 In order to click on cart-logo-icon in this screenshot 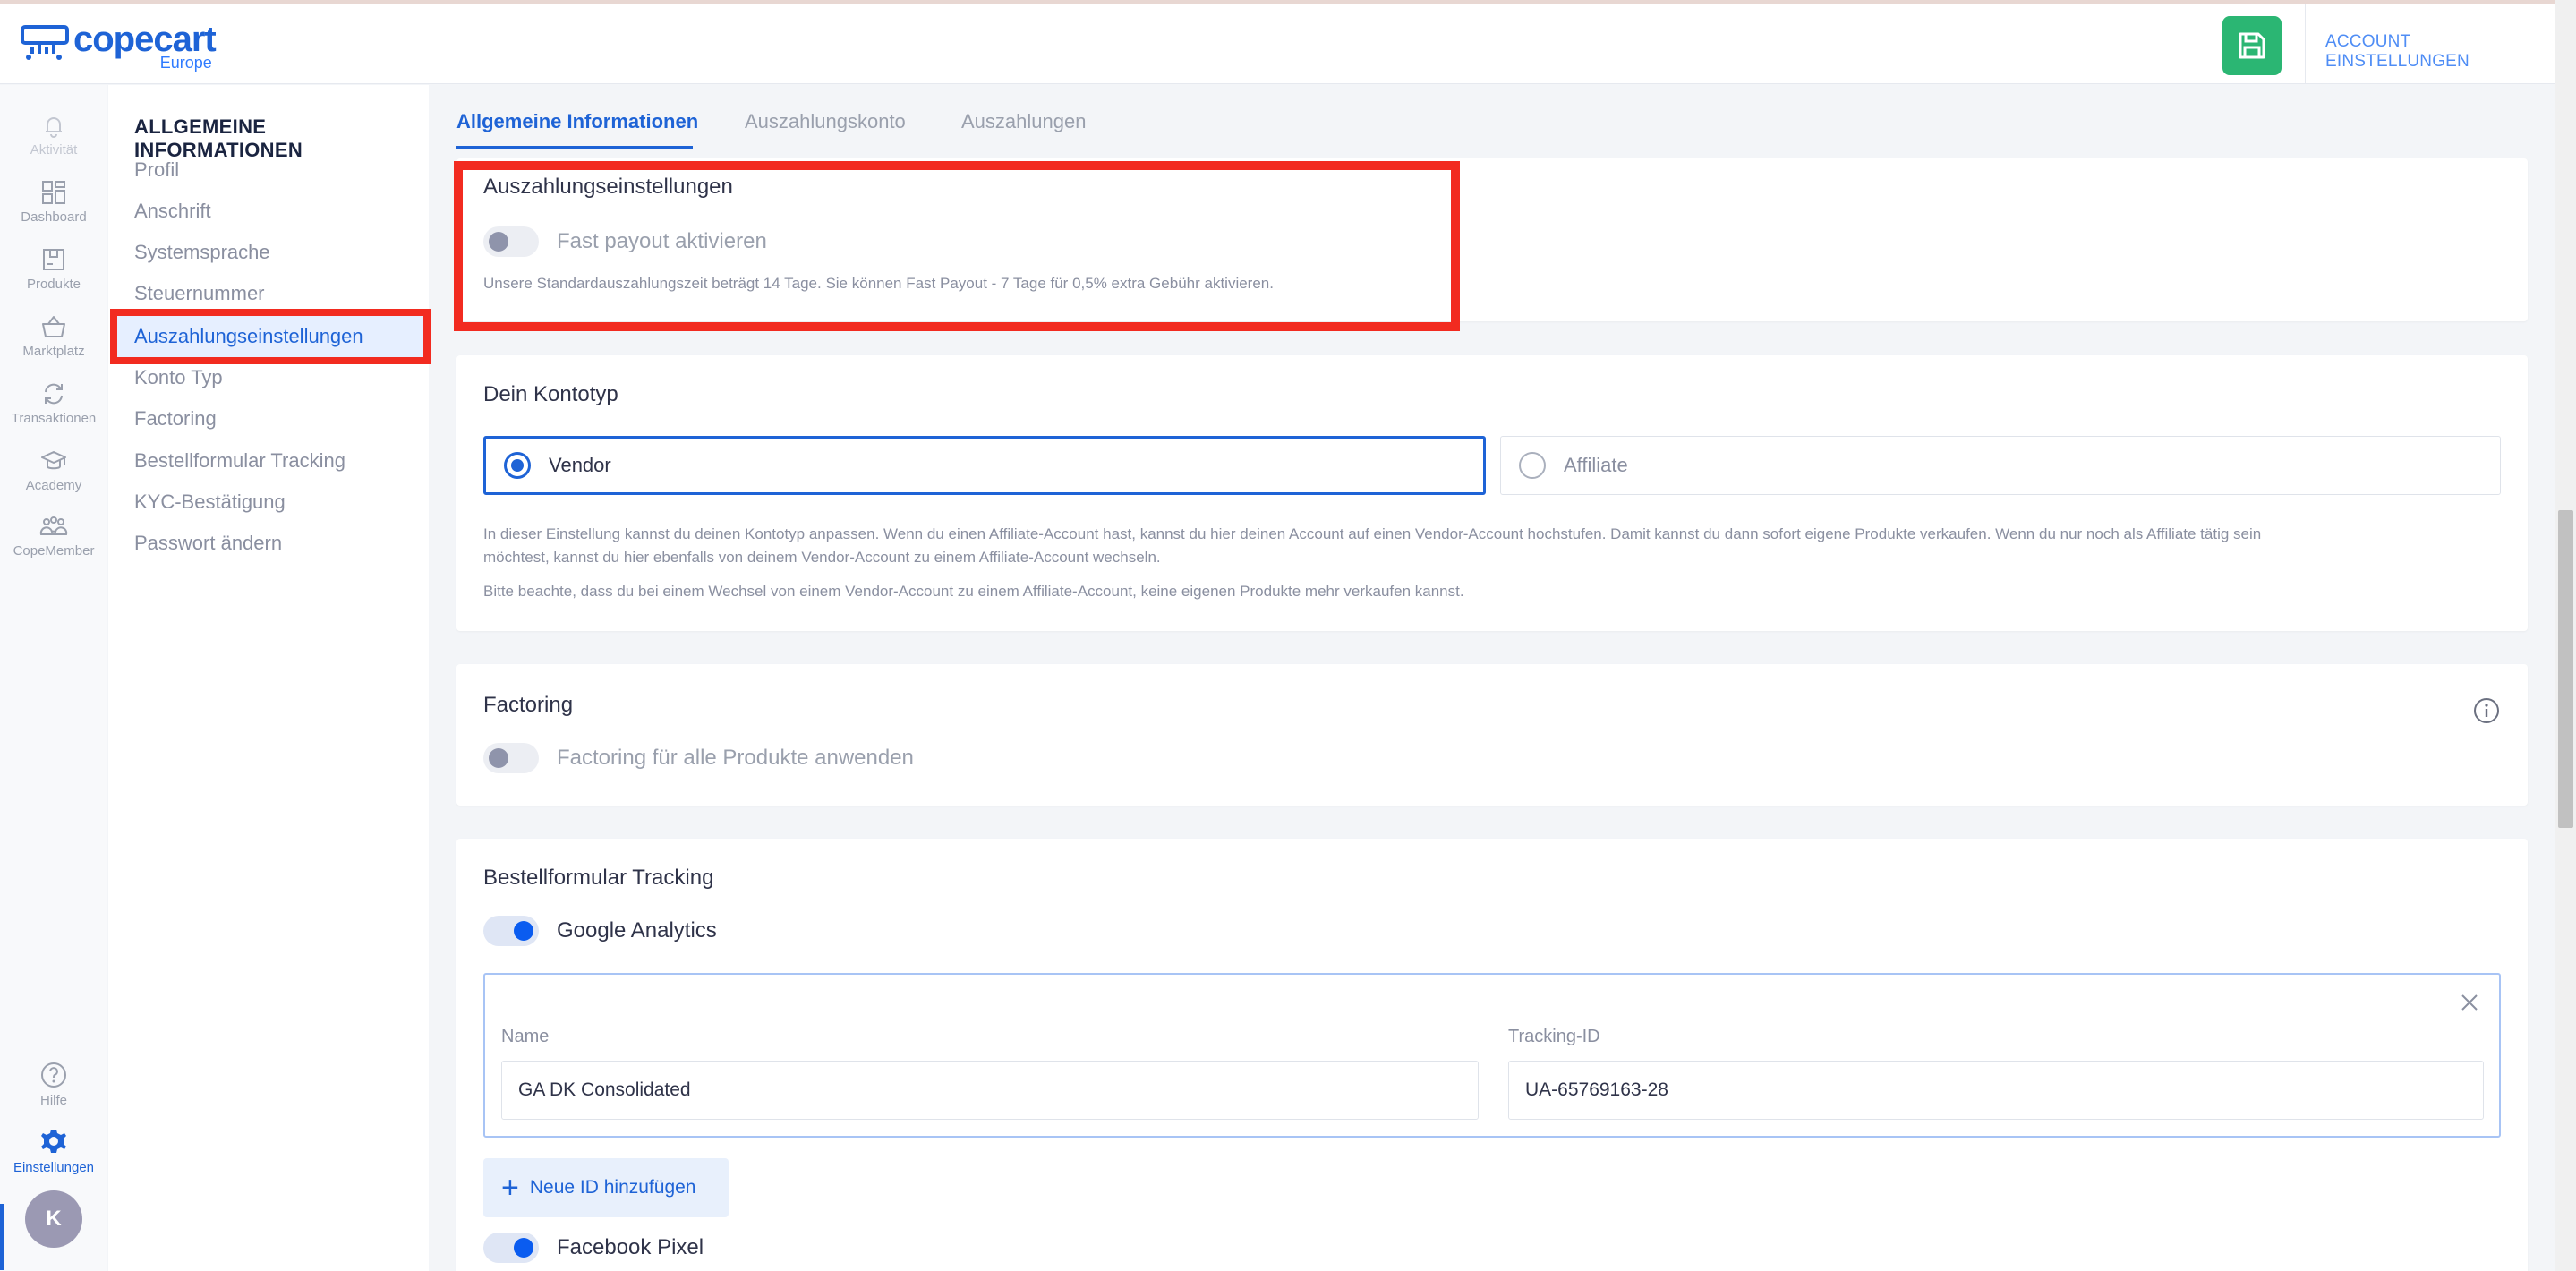, I will do `click(45, 42)`.